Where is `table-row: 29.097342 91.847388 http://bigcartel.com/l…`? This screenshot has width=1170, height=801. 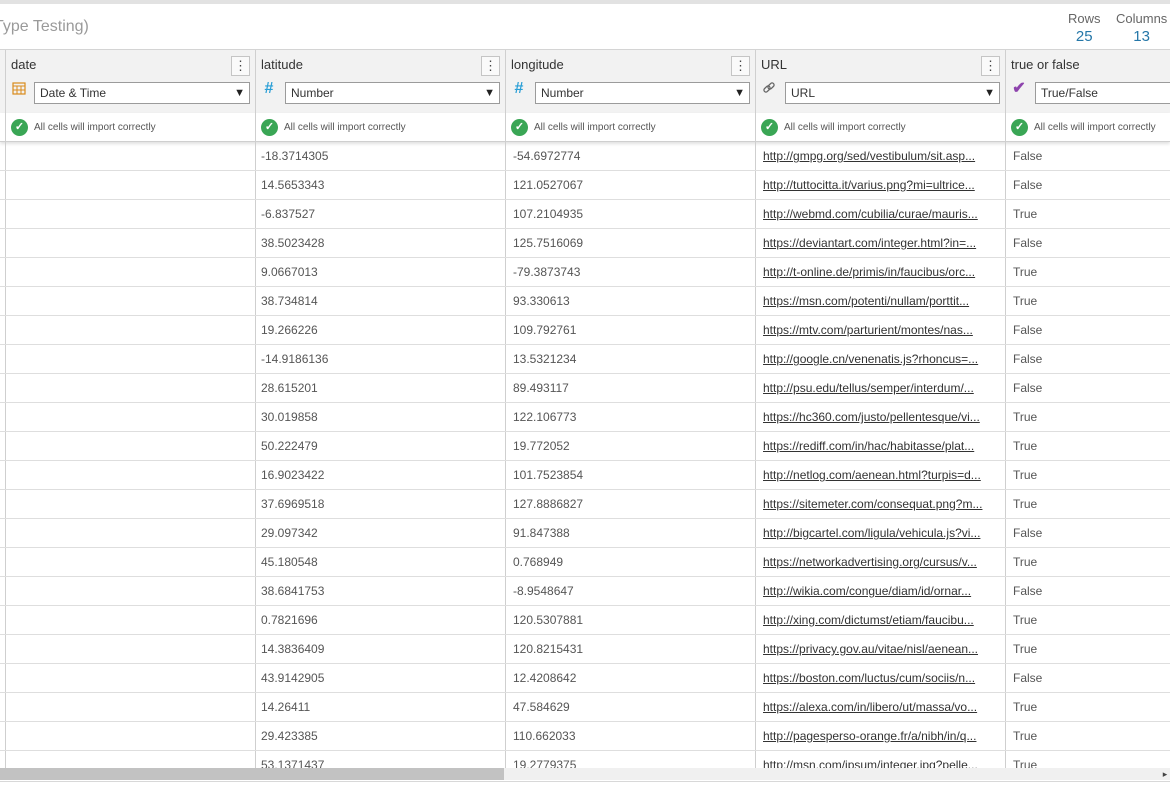
table-row: 29.097342 91.847388 http://bigcartel.com/l… is located at coordinates (585, 533).